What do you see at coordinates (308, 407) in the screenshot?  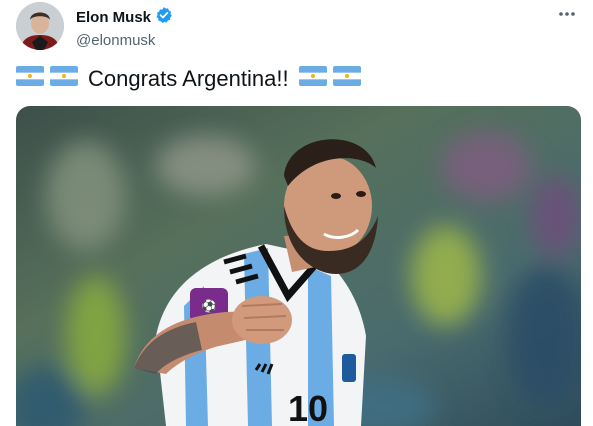 I see `jersey-number: 10` at bounding box center [308, 407].